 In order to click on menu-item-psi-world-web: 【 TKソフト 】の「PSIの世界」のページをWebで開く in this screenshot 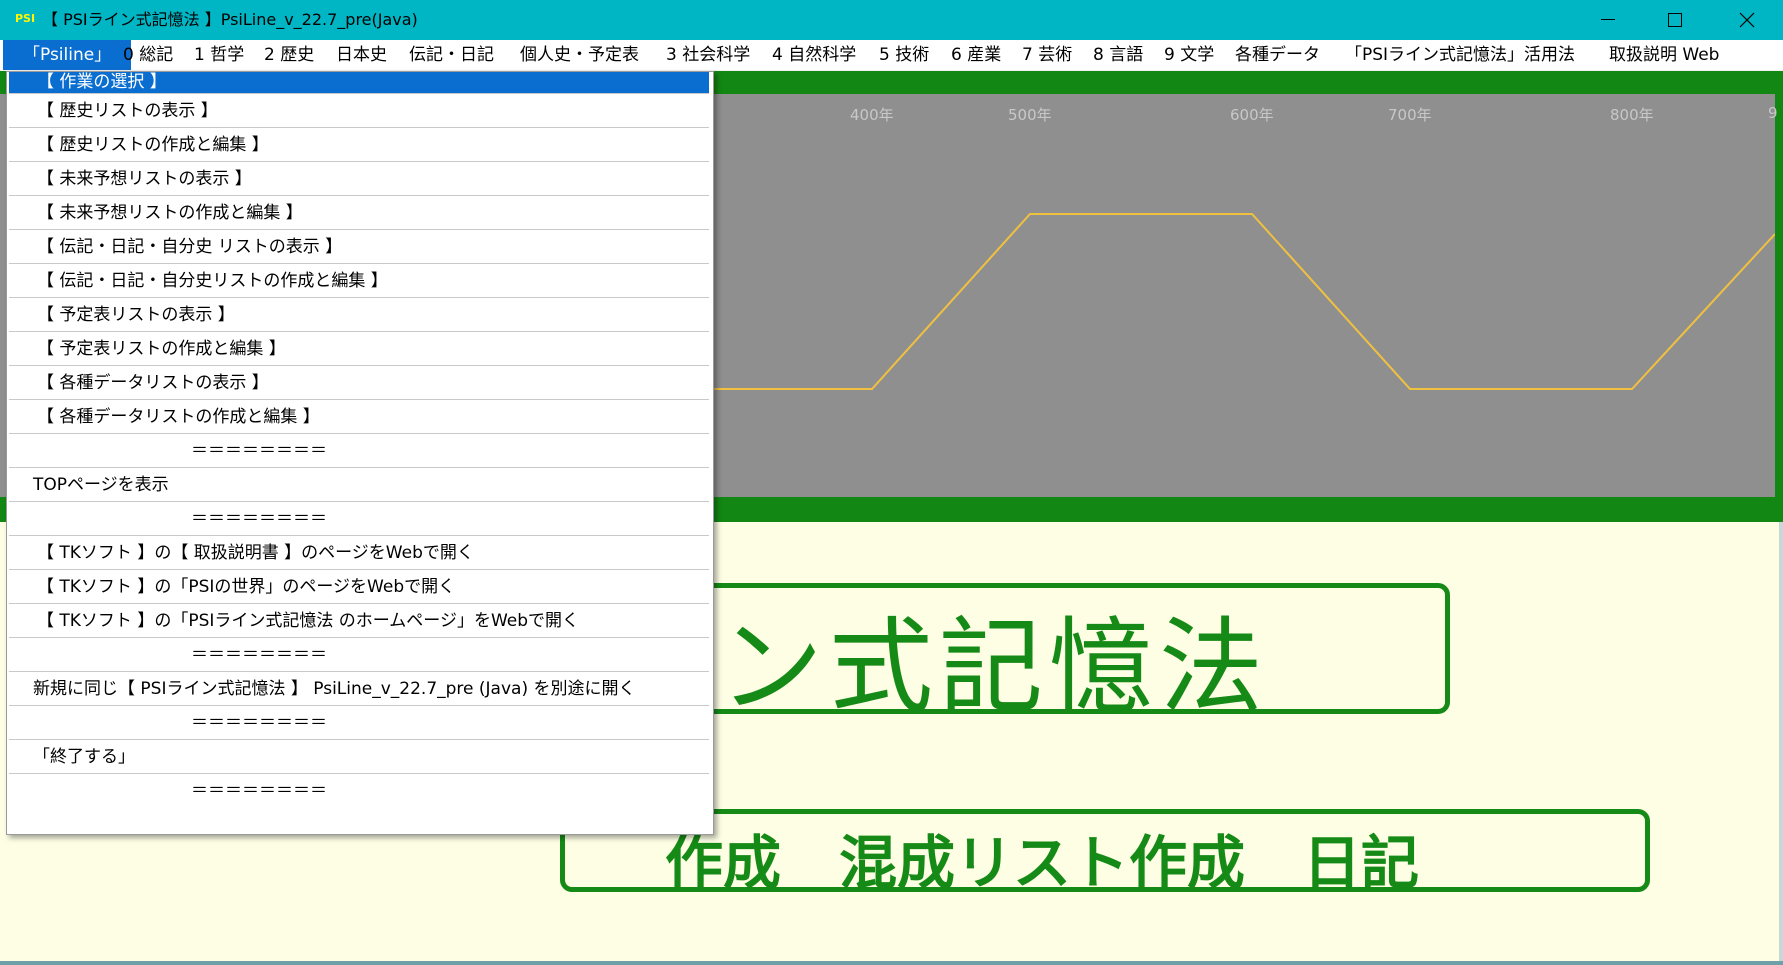, I will do `click(359, 587)`.